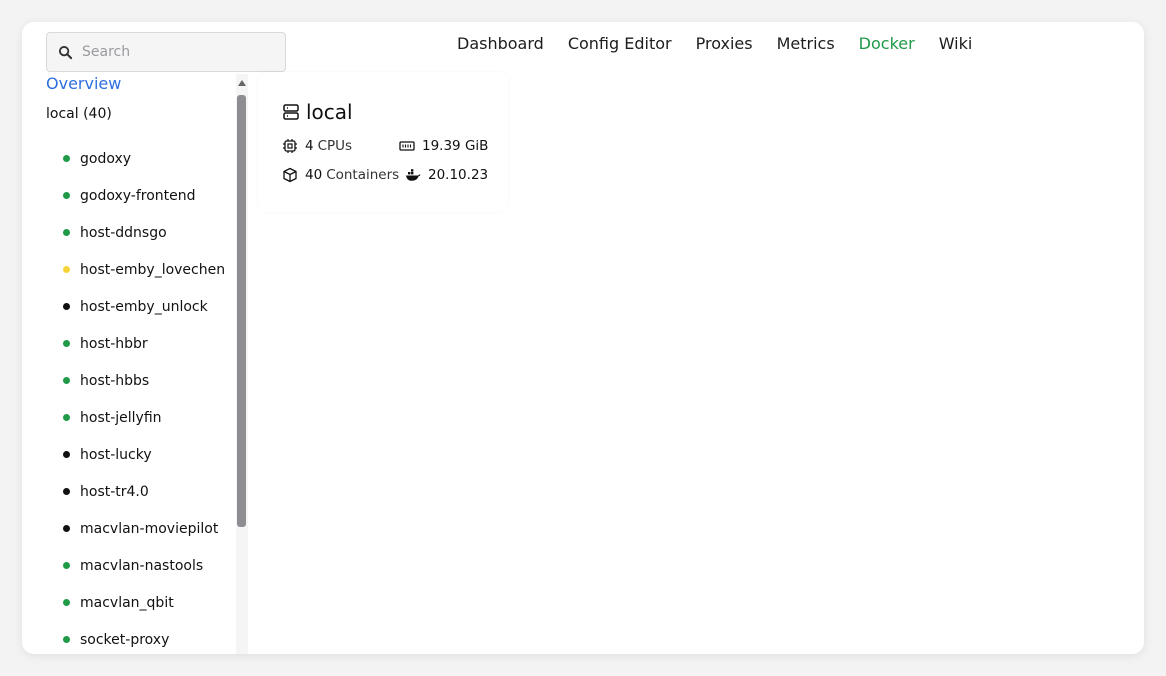  I want to click on sidebar-item-label: macvlan-nastools, so click(142, 565).